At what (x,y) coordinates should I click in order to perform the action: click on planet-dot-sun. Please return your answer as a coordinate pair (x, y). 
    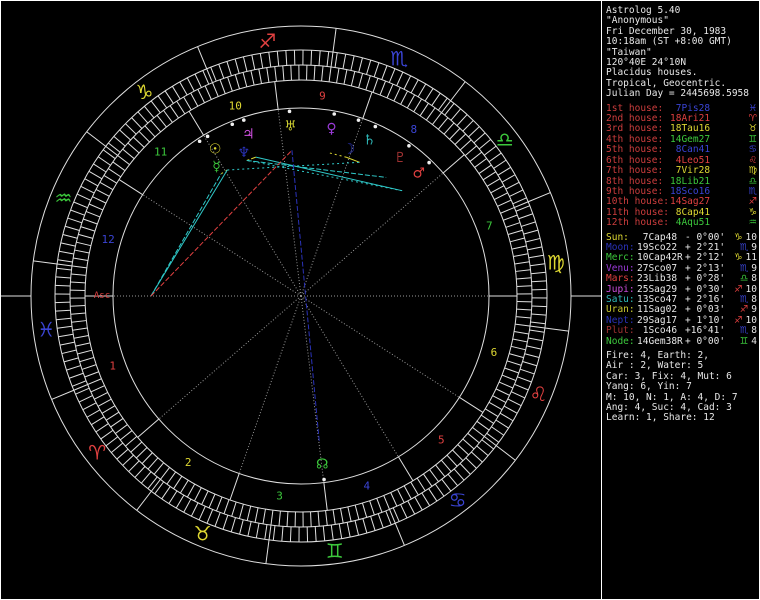
    Looking at the image, I should click on (207, 136).